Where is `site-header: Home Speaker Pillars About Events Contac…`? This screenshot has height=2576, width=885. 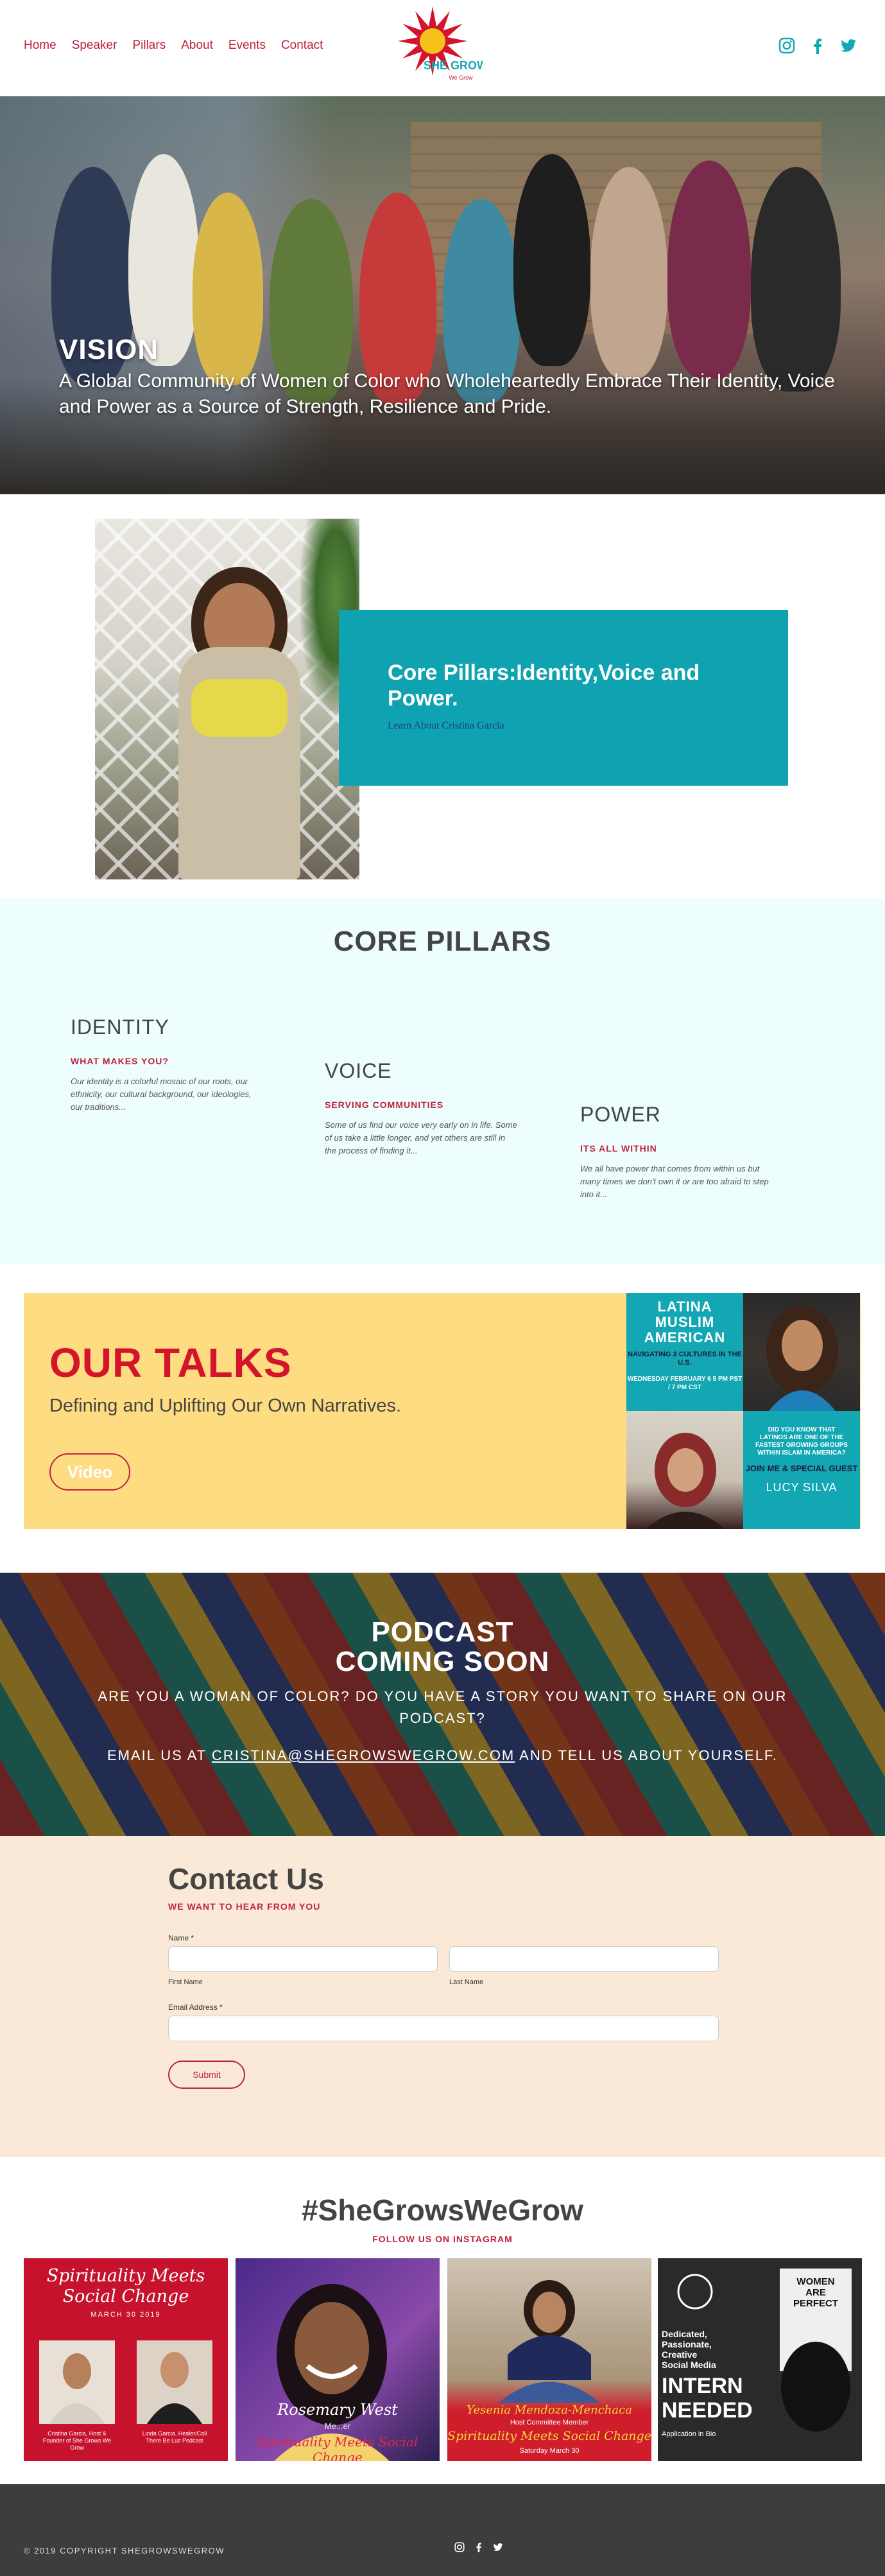
site-header: Home Speaker Pillars About Events Contac… is located at coordinates (442, 48).